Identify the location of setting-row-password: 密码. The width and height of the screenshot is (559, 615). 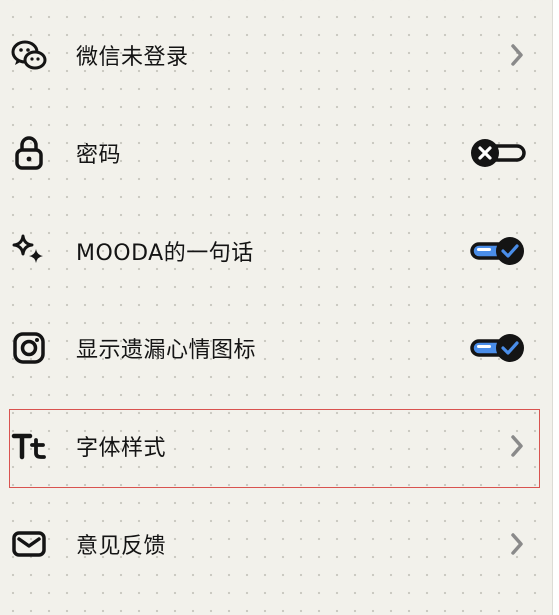
(274, 153).